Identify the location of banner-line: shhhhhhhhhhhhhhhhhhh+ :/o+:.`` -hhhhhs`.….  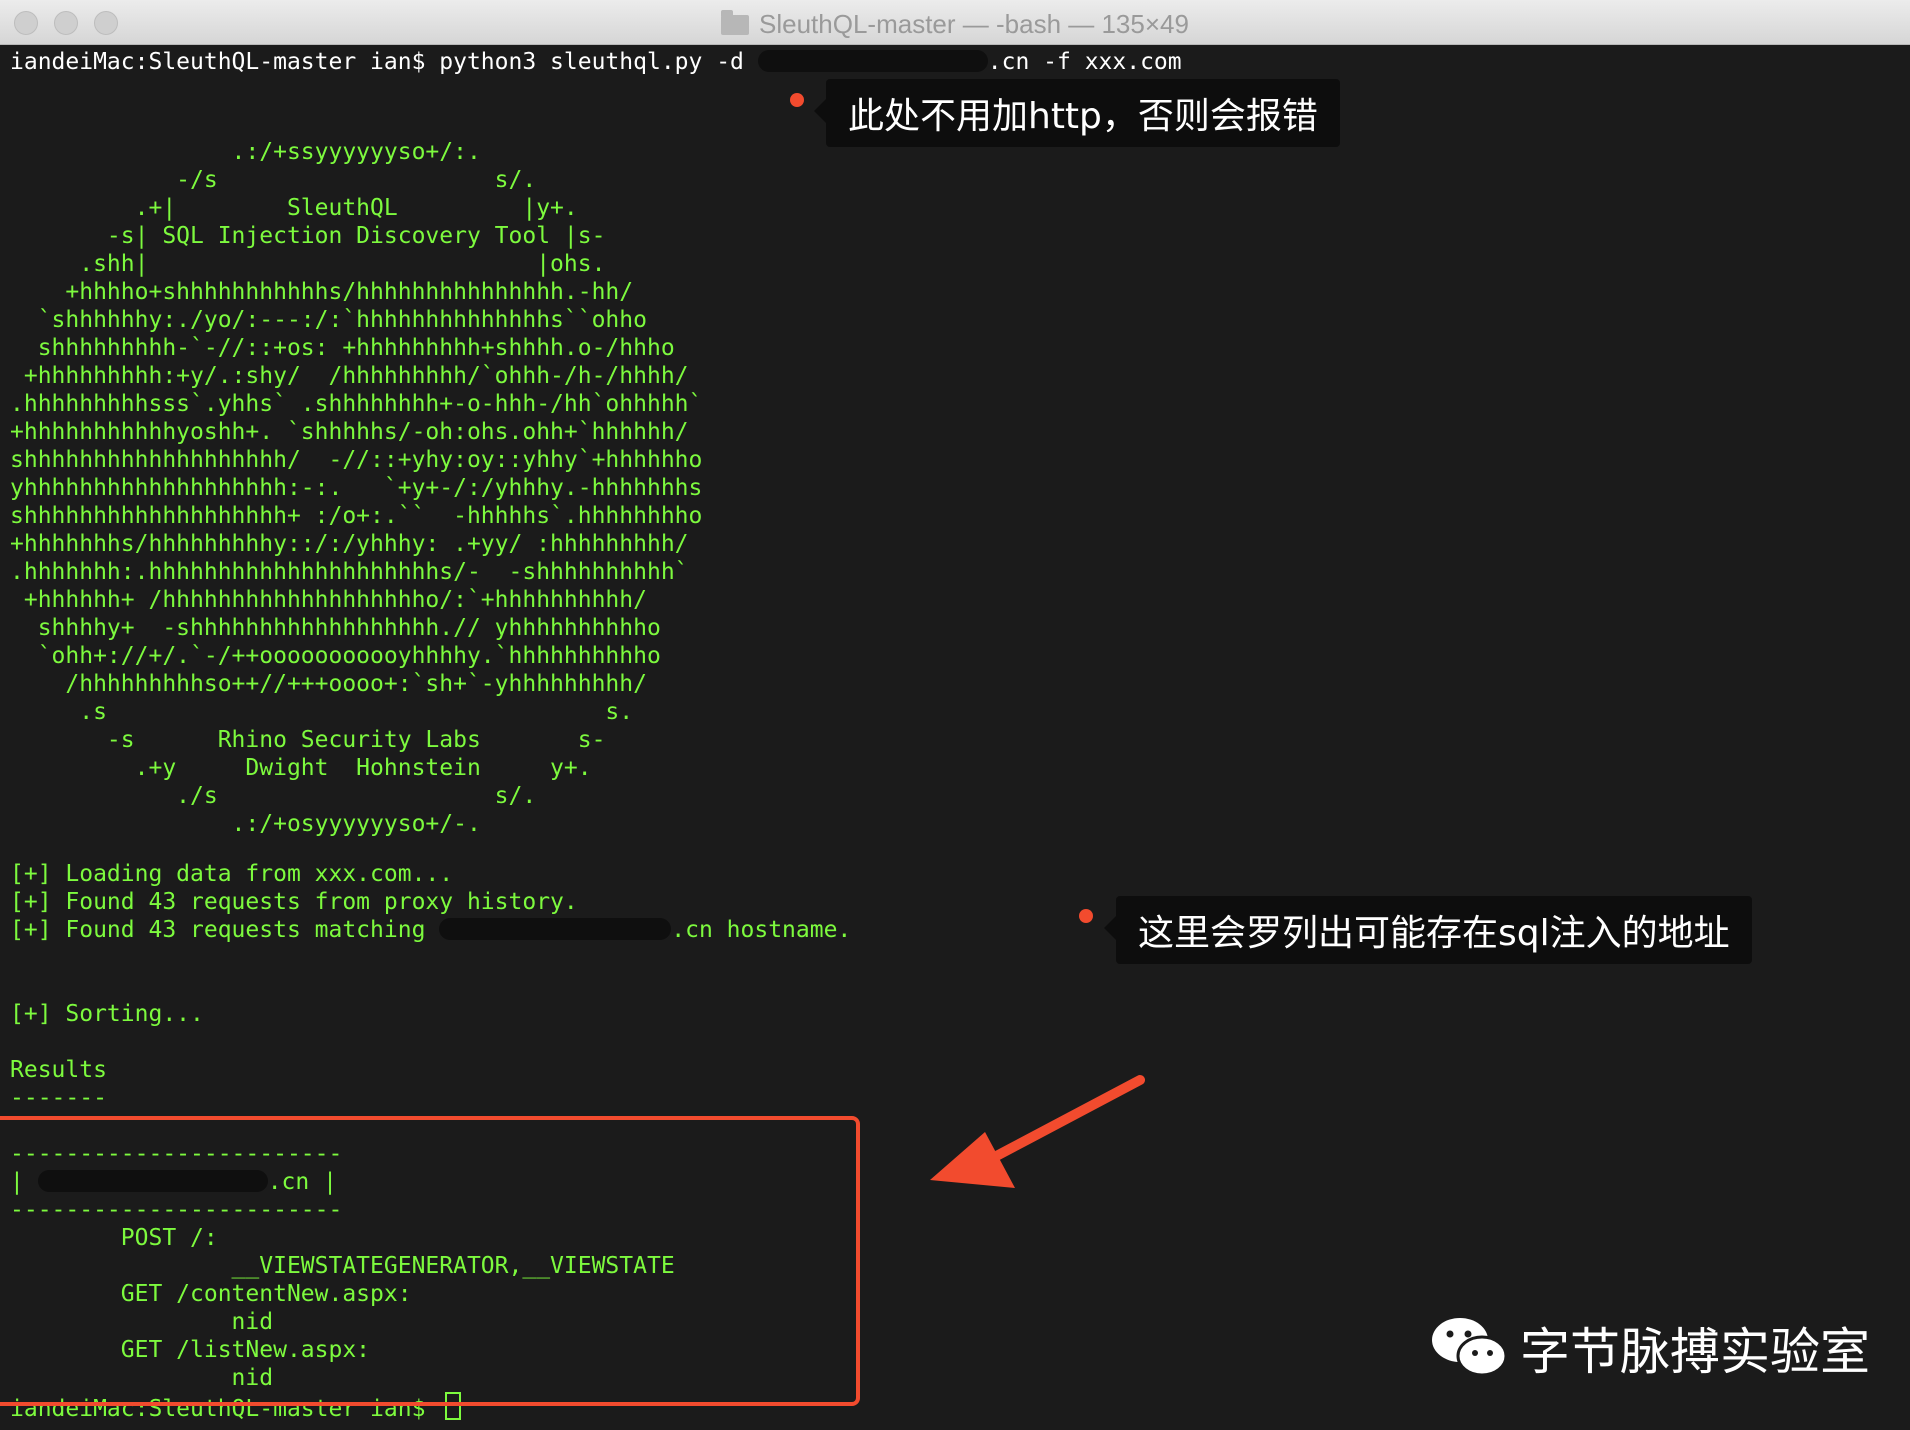
(356, 516).